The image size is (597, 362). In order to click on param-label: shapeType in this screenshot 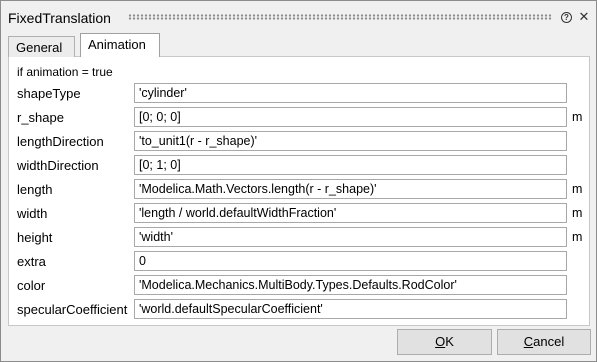, I will do `click(49, 93)`.